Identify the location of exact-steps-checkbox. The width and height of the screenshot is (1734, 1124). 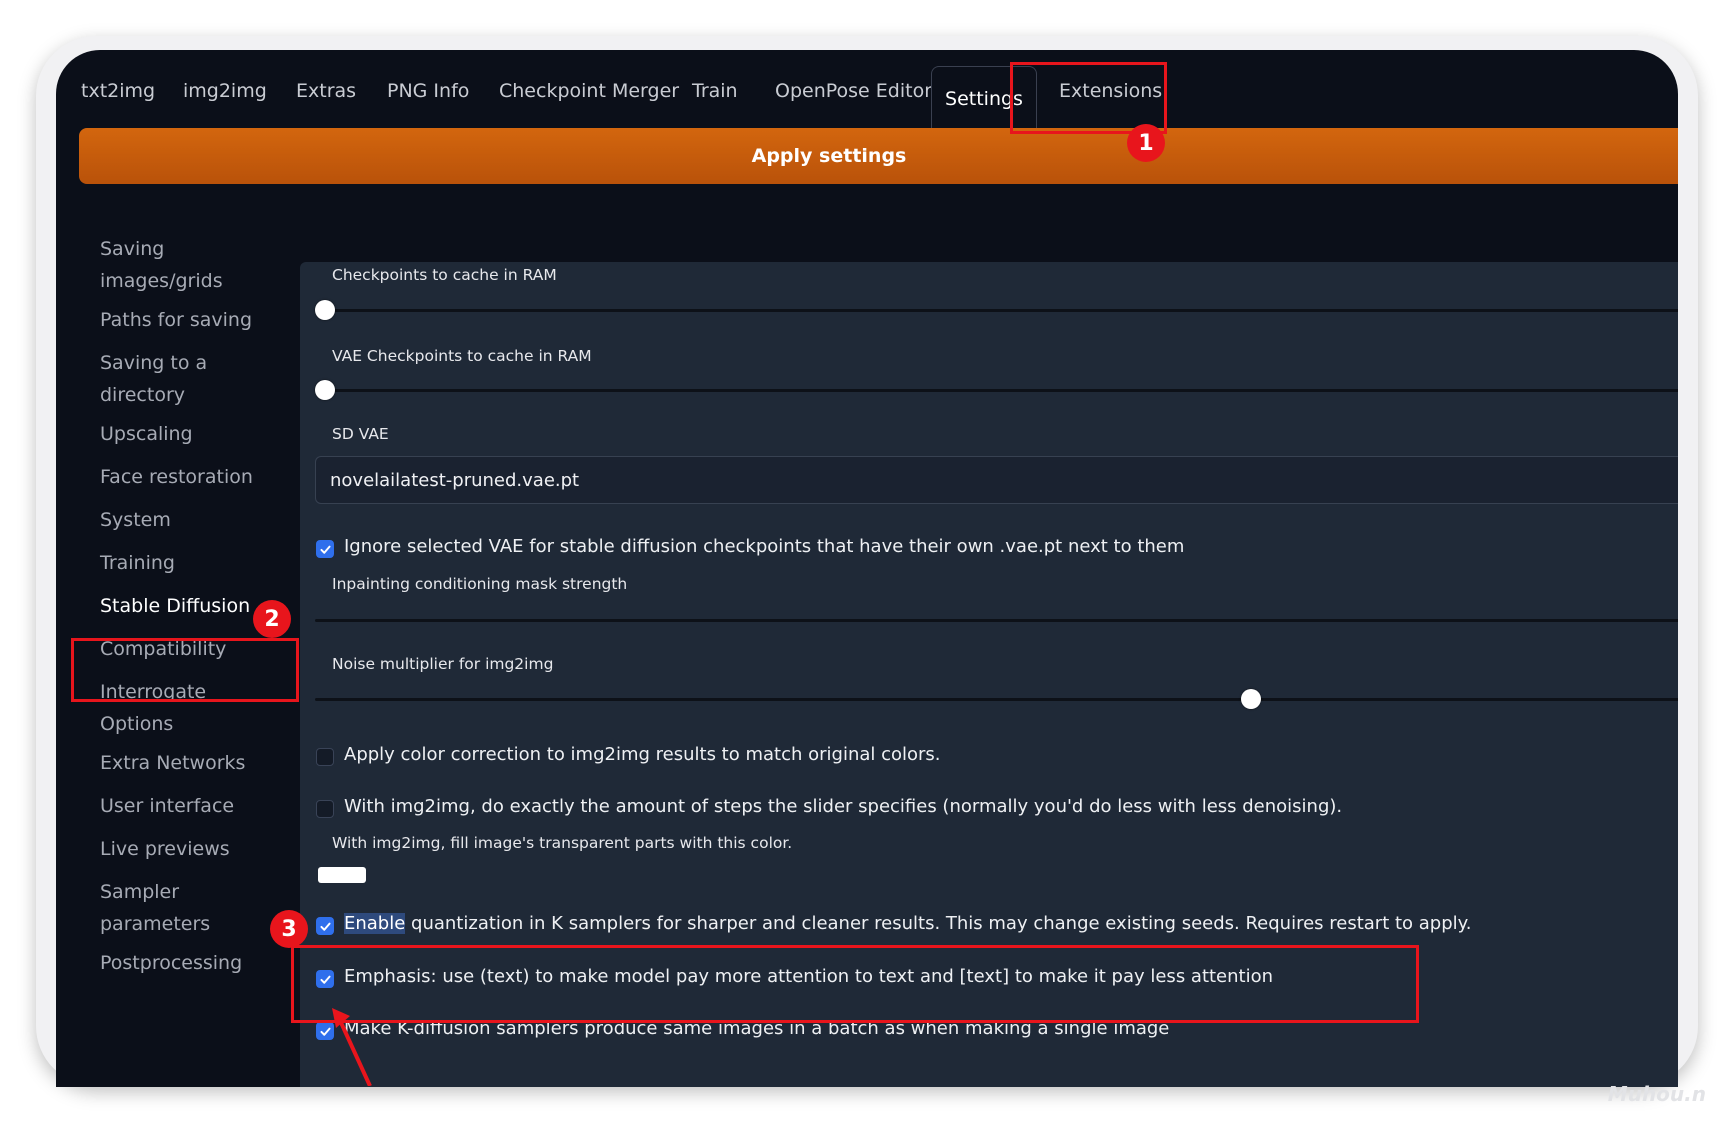
(325, 809).